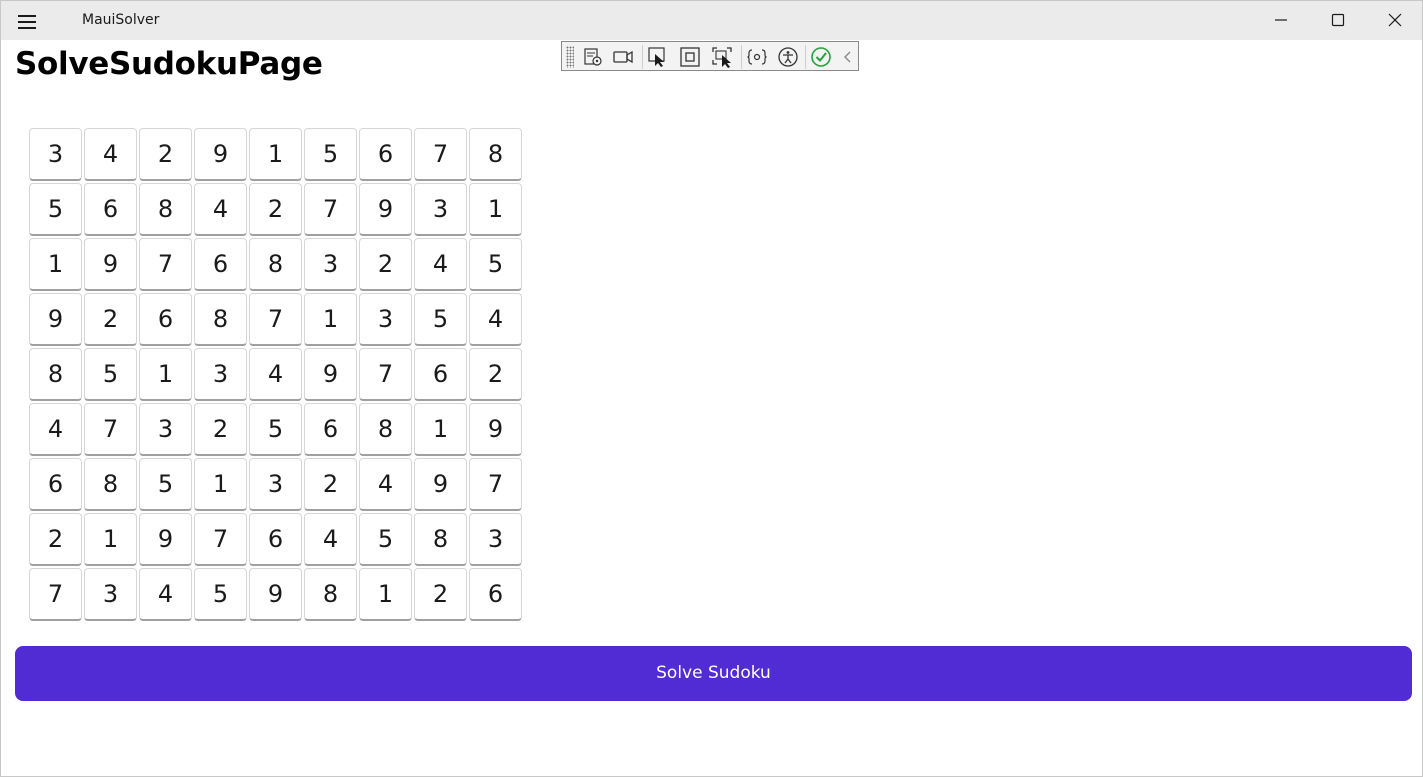  What do you see at coordinates (169, 64) in the screenshot?
I see `page-title: SolveSudokuPage` at bounding box center [169, 64].